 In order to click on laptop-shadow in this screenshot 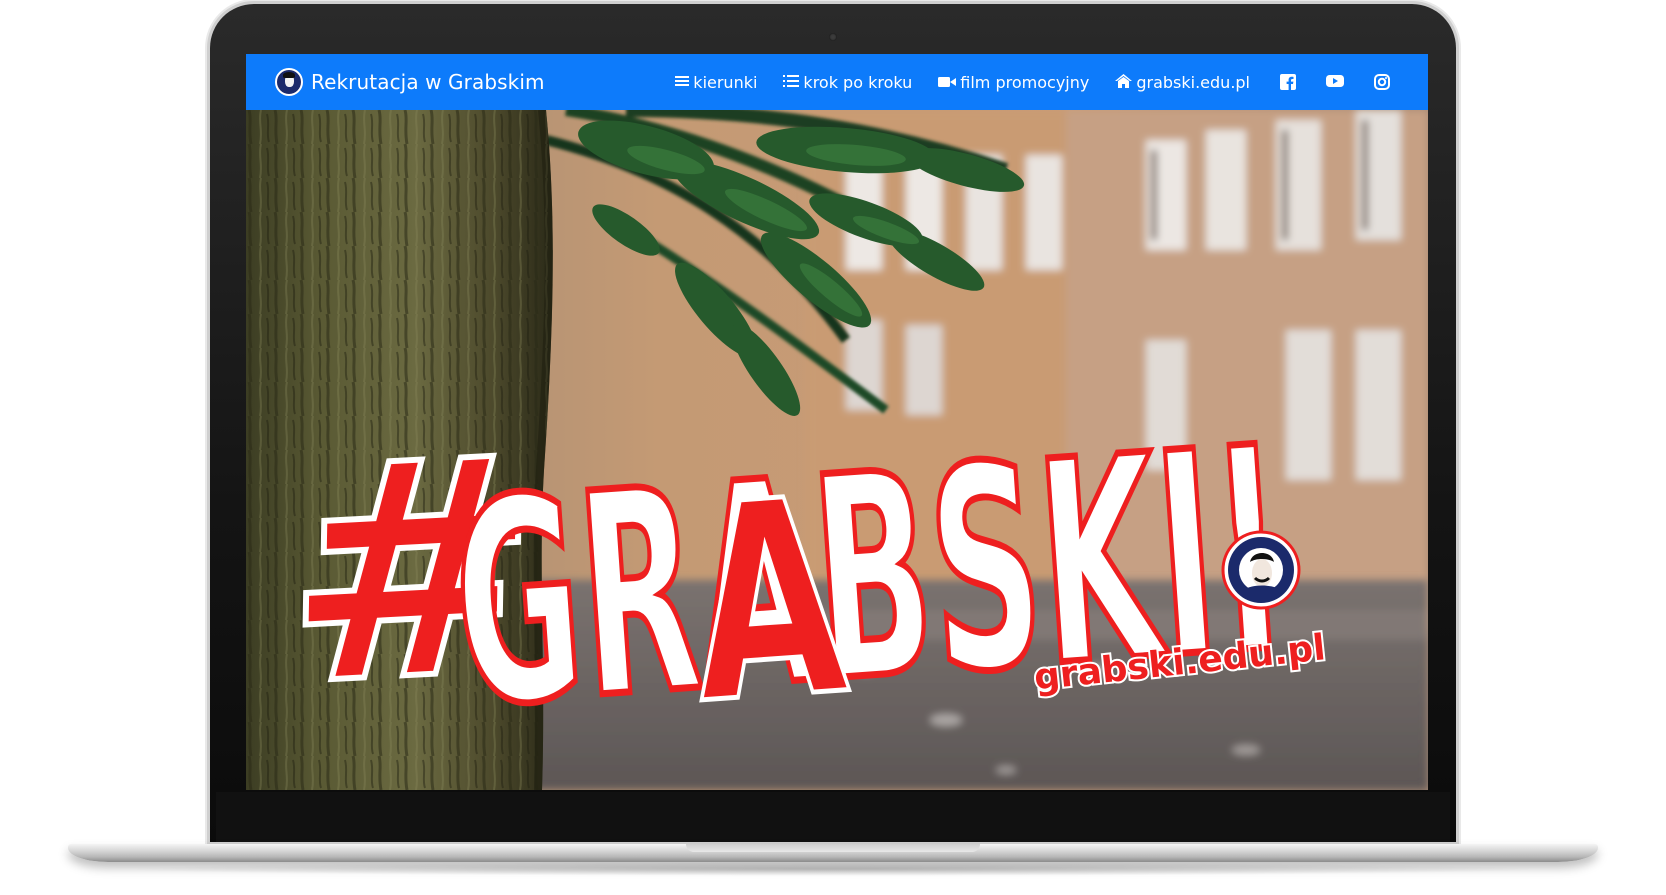, I will do `click(833, 869)`.